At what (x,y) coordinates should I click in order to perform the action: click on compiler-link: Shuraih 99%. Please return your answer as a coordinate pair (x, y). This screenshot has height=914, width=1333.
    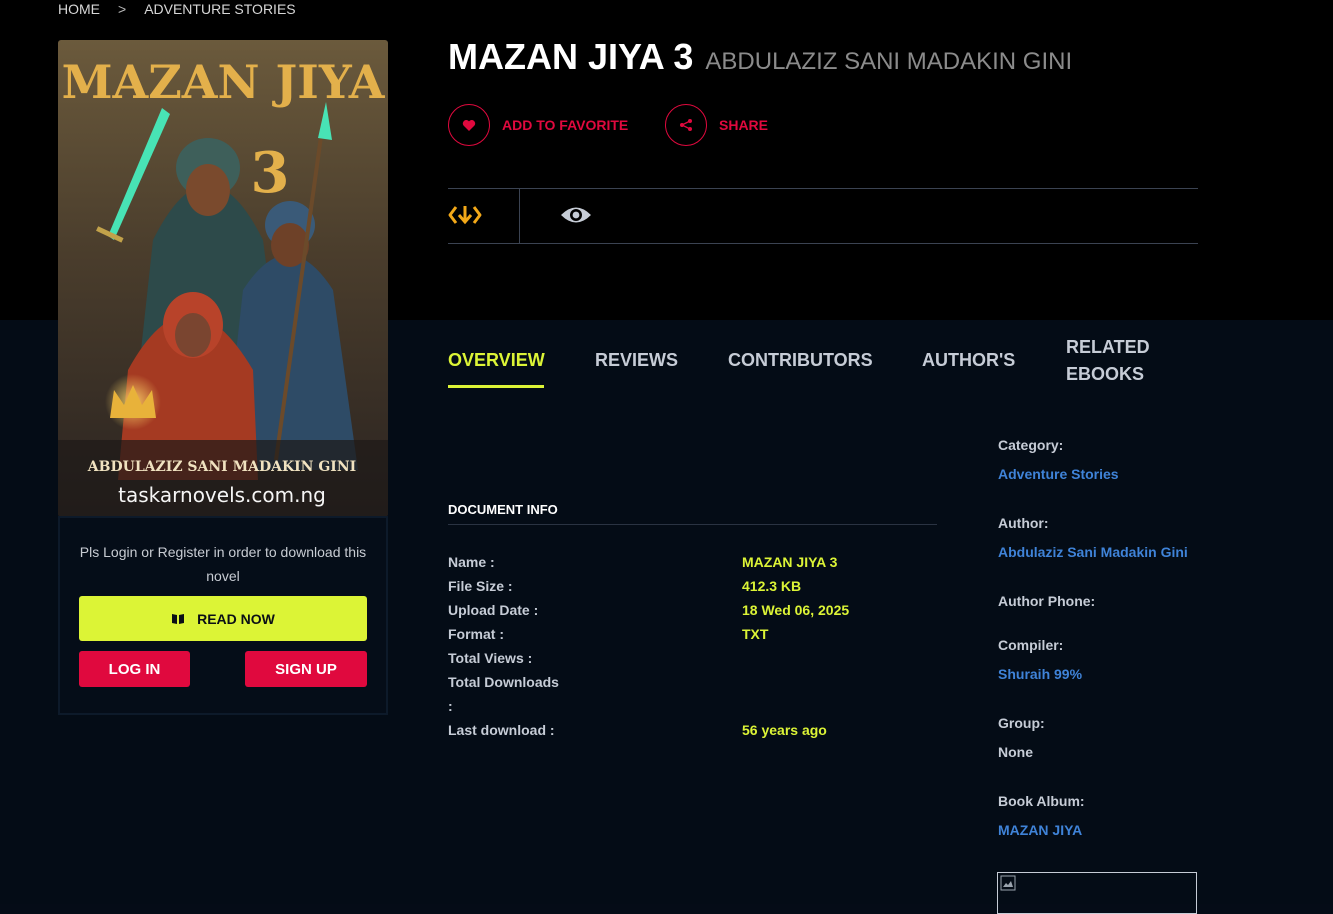
    Looking at the image, I should click on (1040, 674).